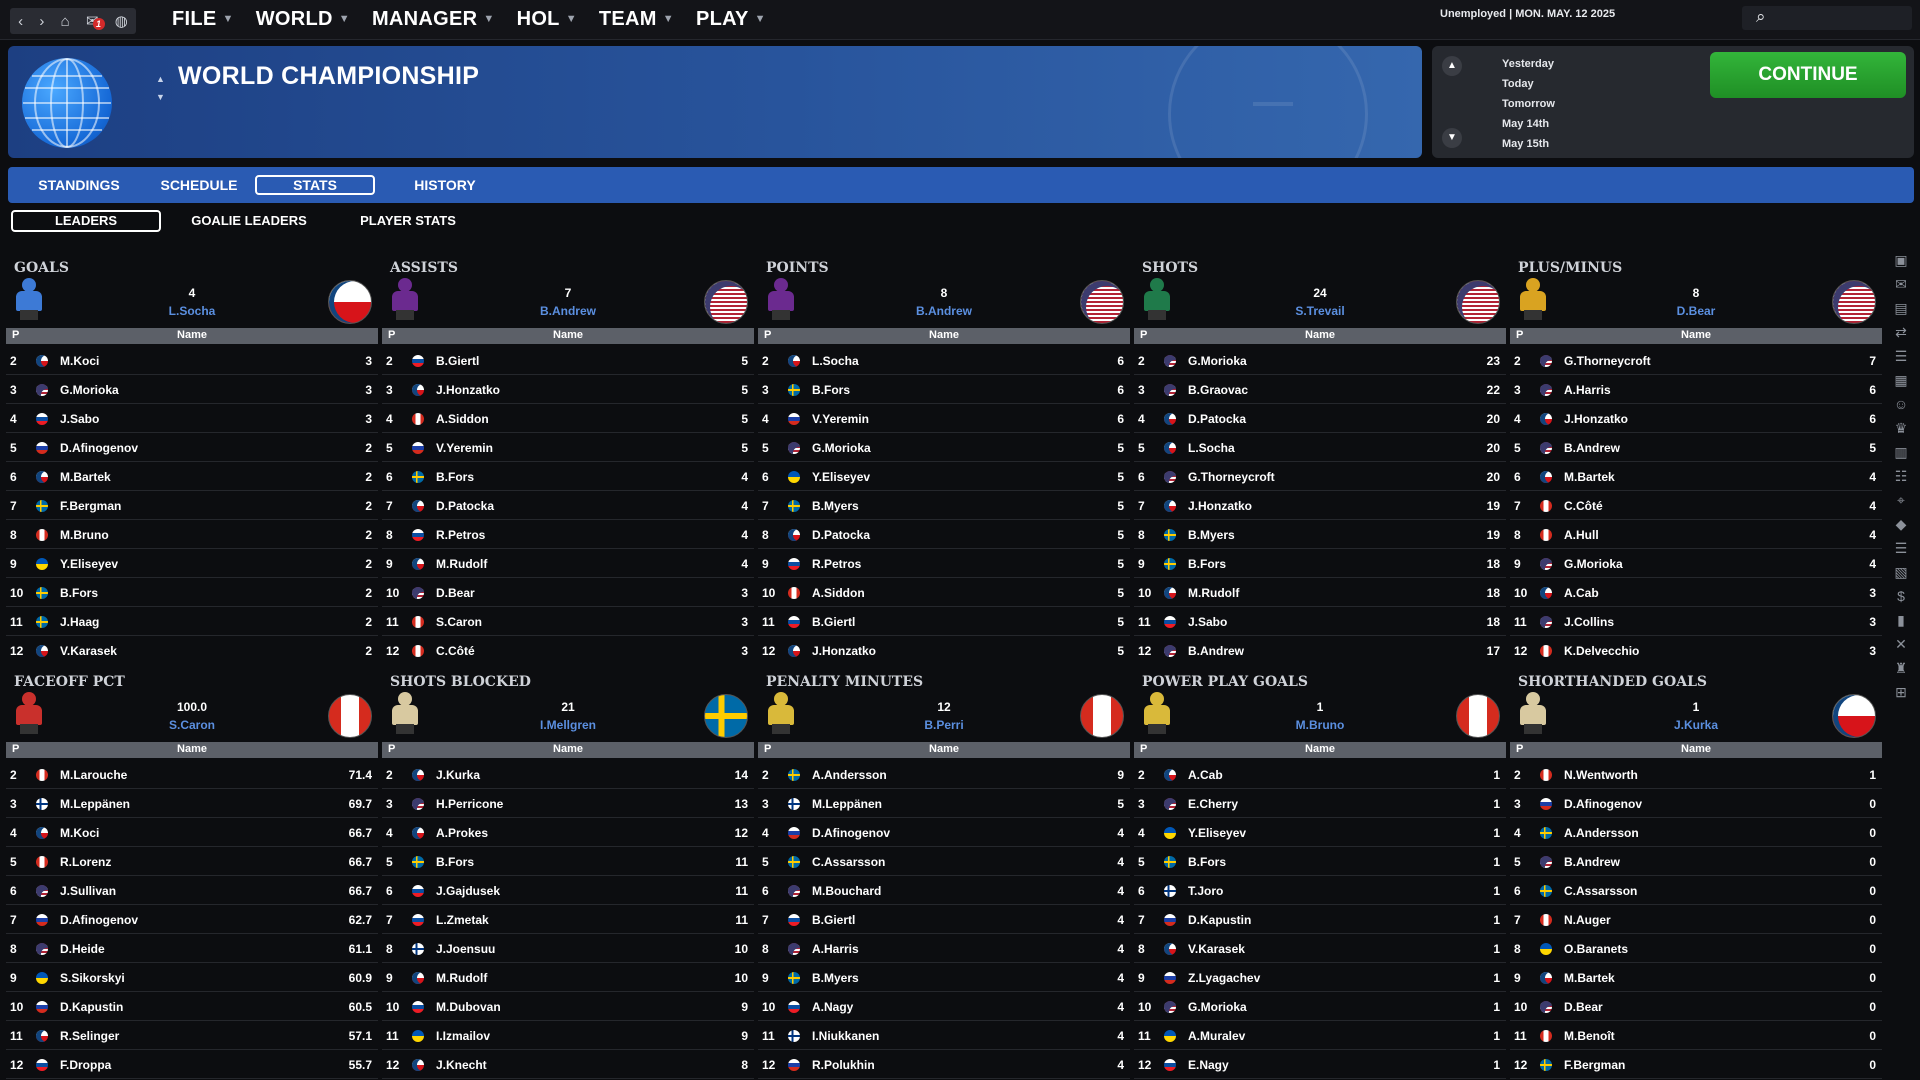 The width and height of the screenshot is (1920, 1080). Describe the element at coordinates (85, 1065) in the screenshot. I see `player-name: F.Droppa` at that location.